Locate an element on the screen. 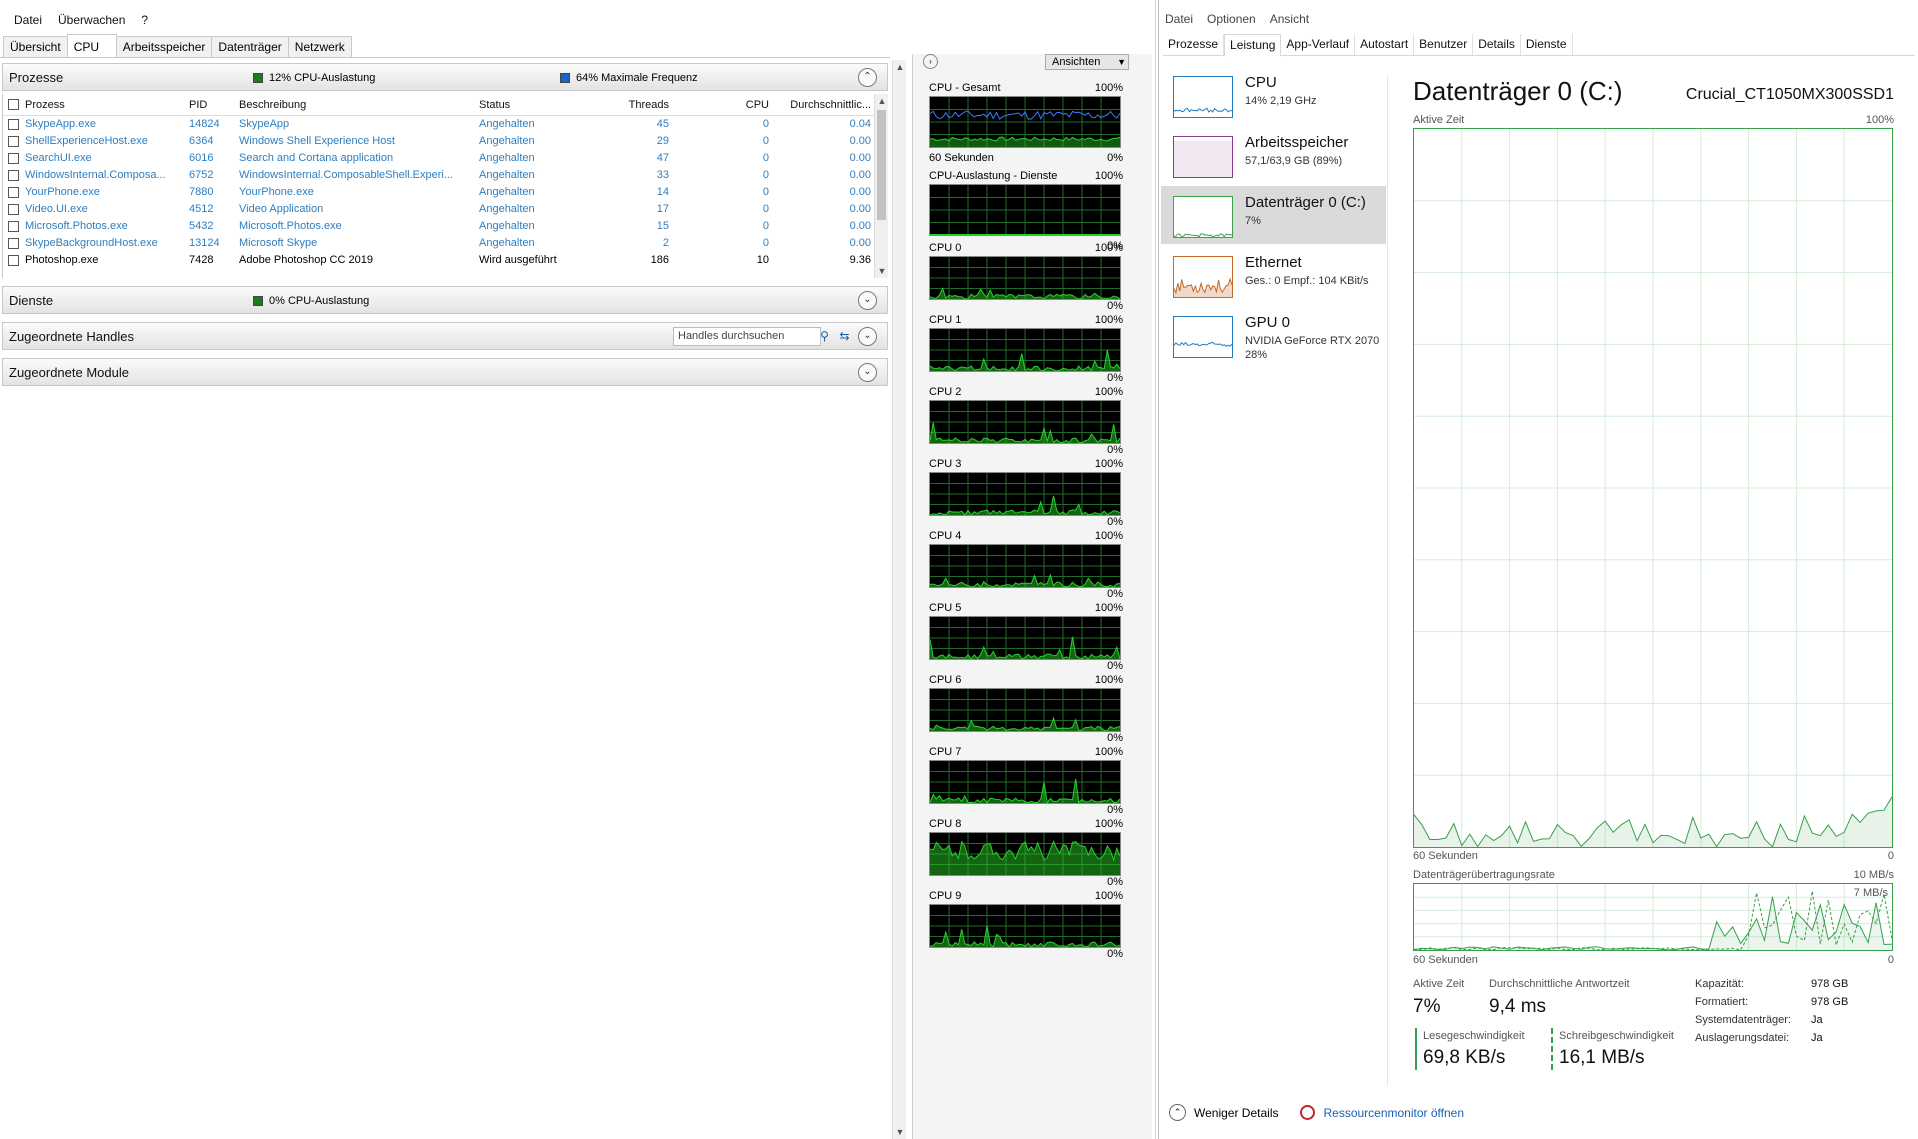  handles-title: Zugeordnete Handles is located at coordinates (72, 336).